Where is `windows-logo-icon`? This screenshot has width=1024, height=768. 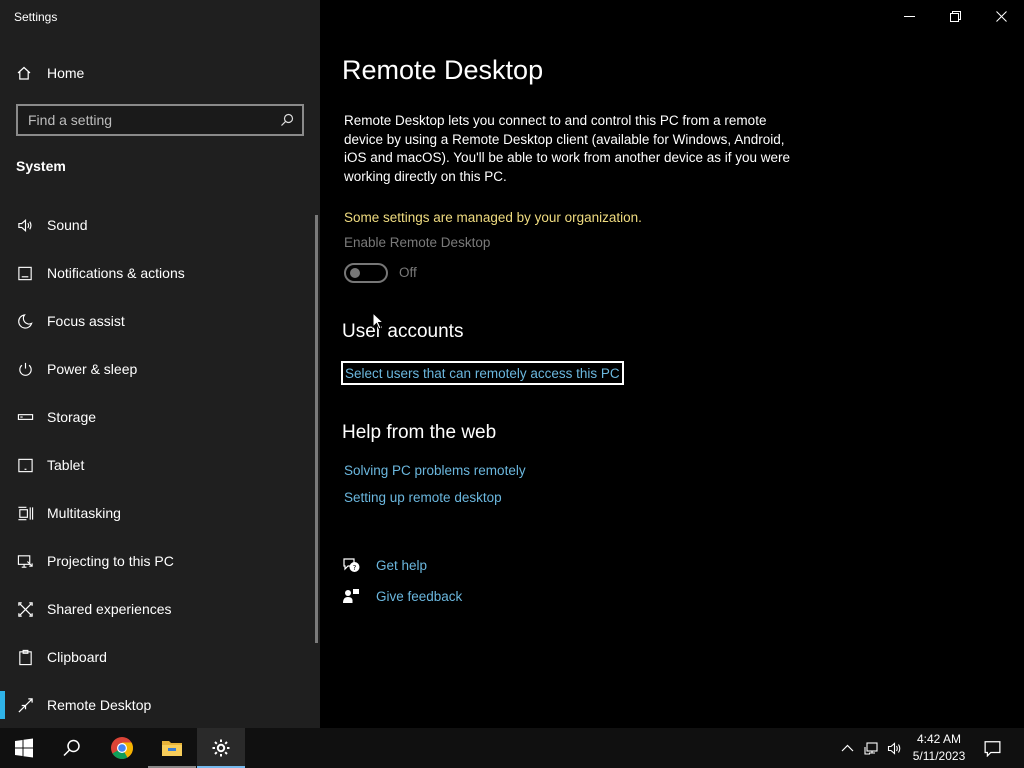 windows-logo-icon is located at coordinates (24, 748).